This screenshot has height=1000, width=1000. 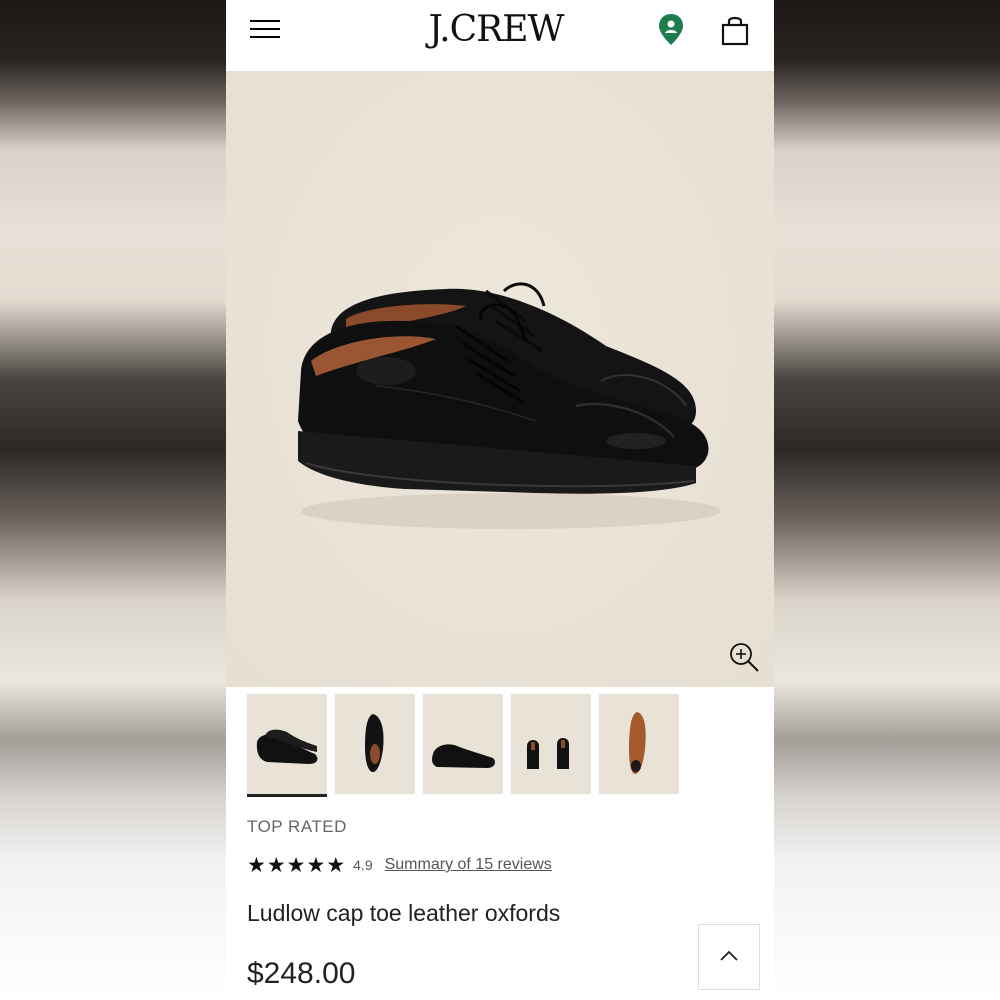 What do you see at coordinates (363, 865) in the screenshot?
I see `rating-value: 4.9` at bounding box center [363, 865].